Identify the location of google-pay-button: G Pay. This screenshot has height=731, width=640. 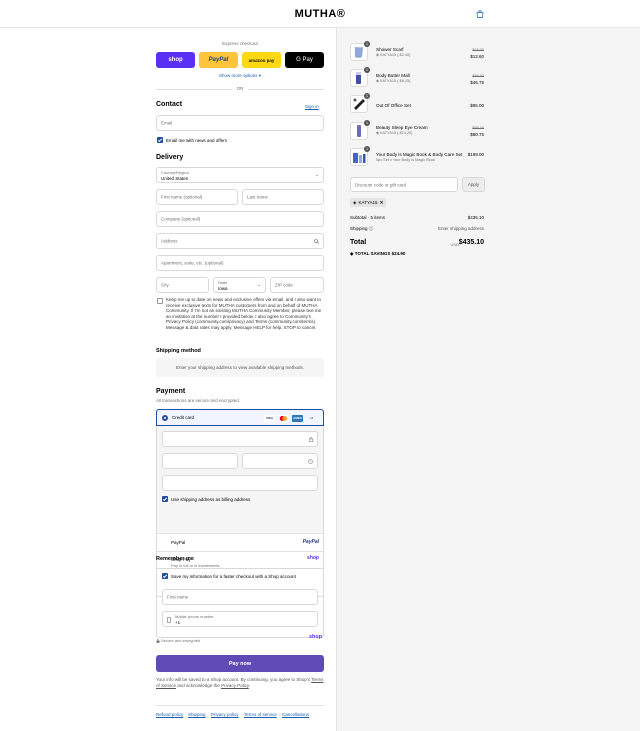
(304, 60).